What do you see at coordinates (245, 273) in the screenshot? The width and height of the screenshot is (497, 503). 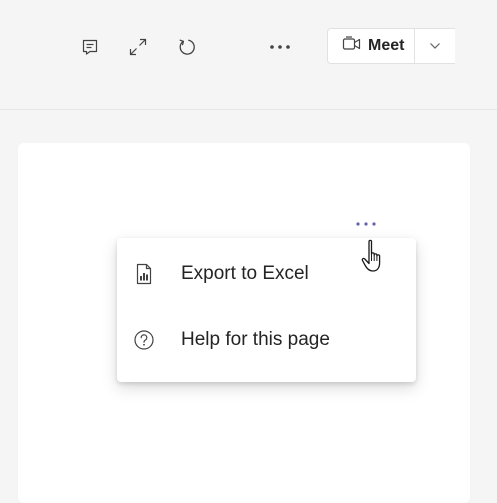 I see `menu-item-label: Export to Excel` at bounding box center [245, 273].